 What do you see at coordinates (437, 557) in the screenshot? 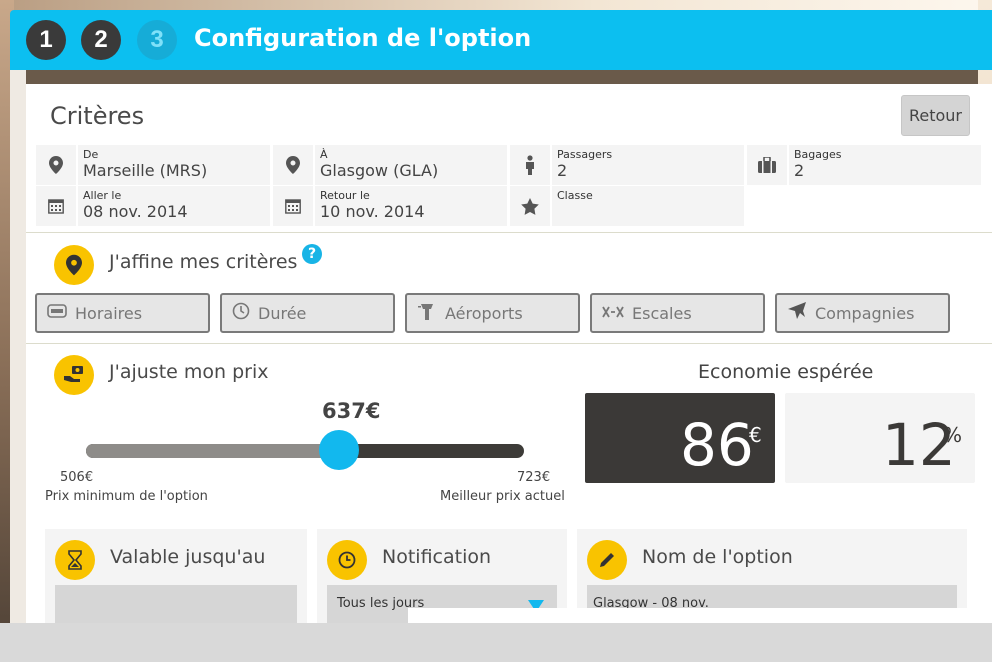
I see `notification-title: Notification` at bounding box center [437, 557].